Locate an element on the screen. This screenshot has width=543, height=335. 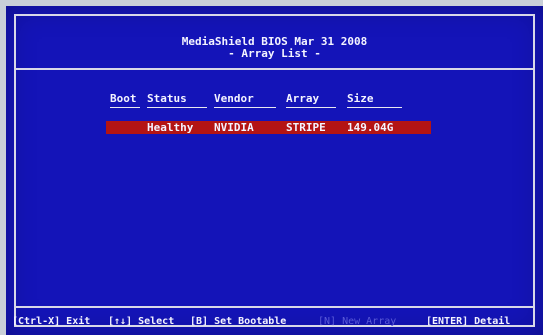
footer-divider is located at coordinates (274, 307).